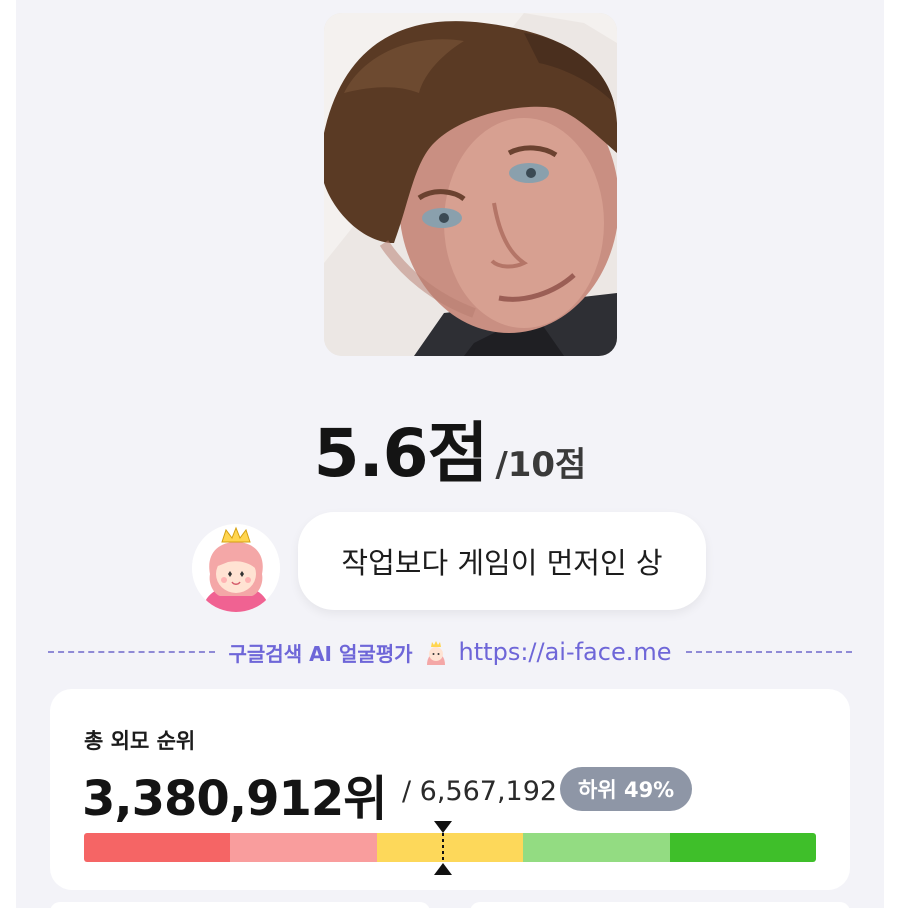 This screenshot has height=922, width=900. Describe the element at coordinates (480, 791) in the screenshot. I see `rank-total: / 6,567,192` at that location.